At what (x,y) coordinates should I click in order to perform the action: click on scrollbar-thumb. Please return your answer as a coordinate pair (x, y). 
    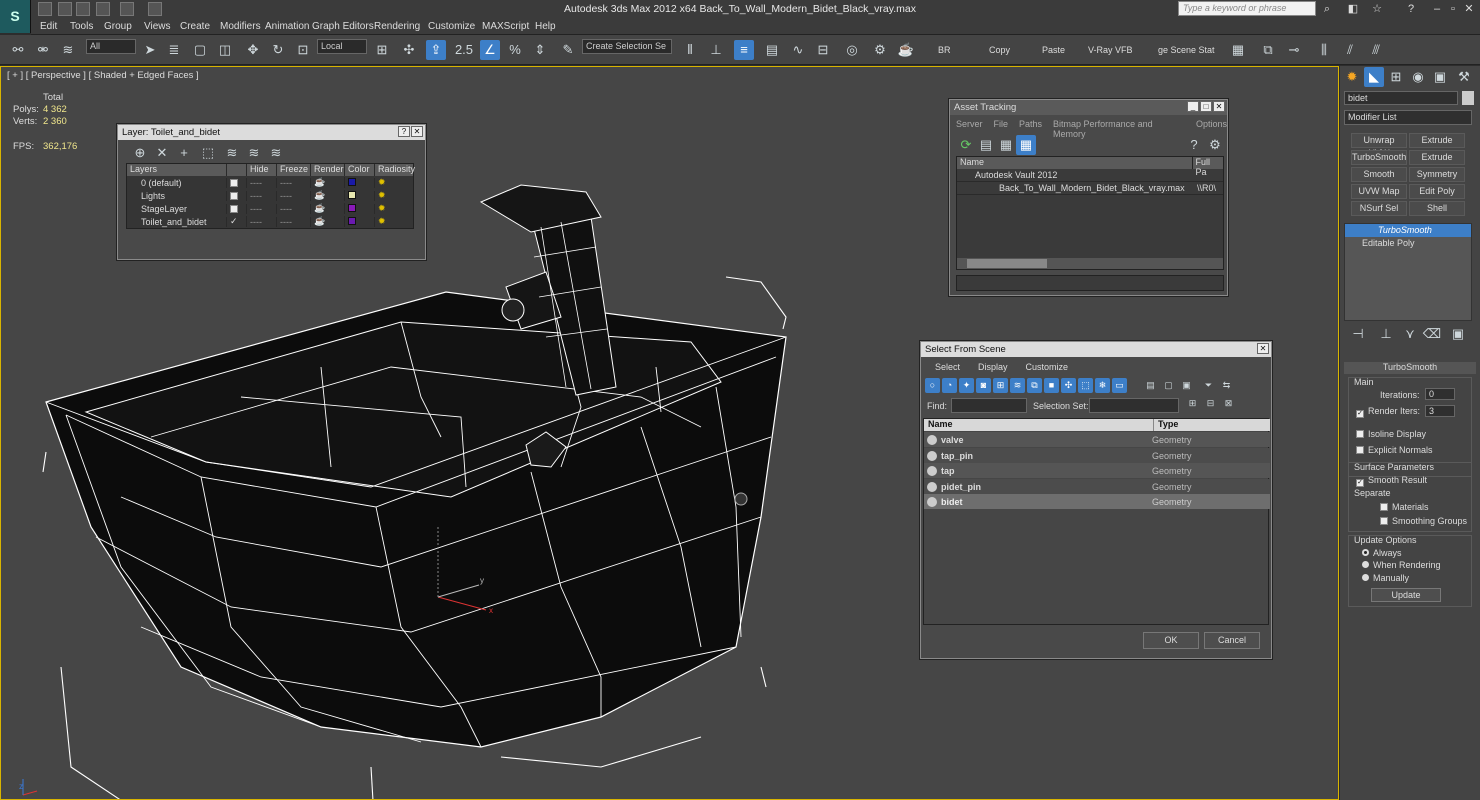
    Looking at the image, I should click on (1007, 263).